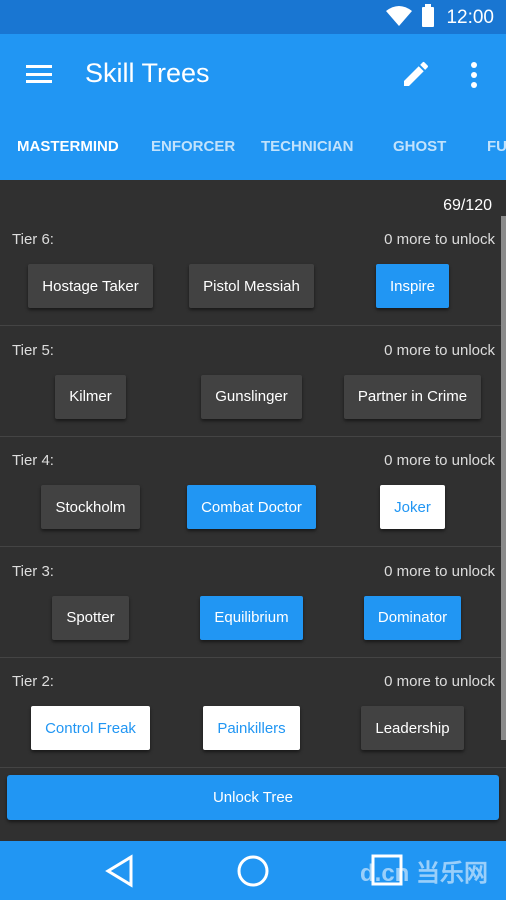 This screenshot has width=506, height=900. Describe the element at coordinates (90, 728) in the screenshot. I see `skill-button: Control Freak` at that location.